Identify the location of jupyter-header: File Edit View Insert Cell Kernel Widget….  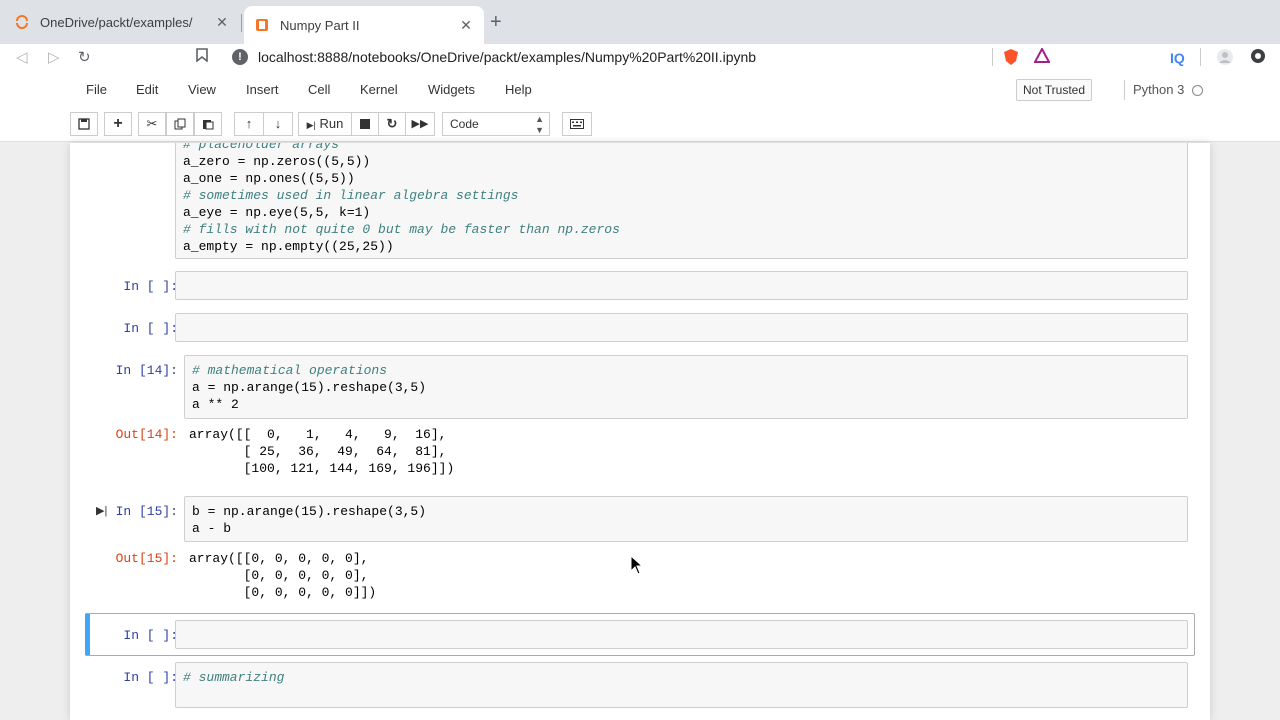
(640, 107).